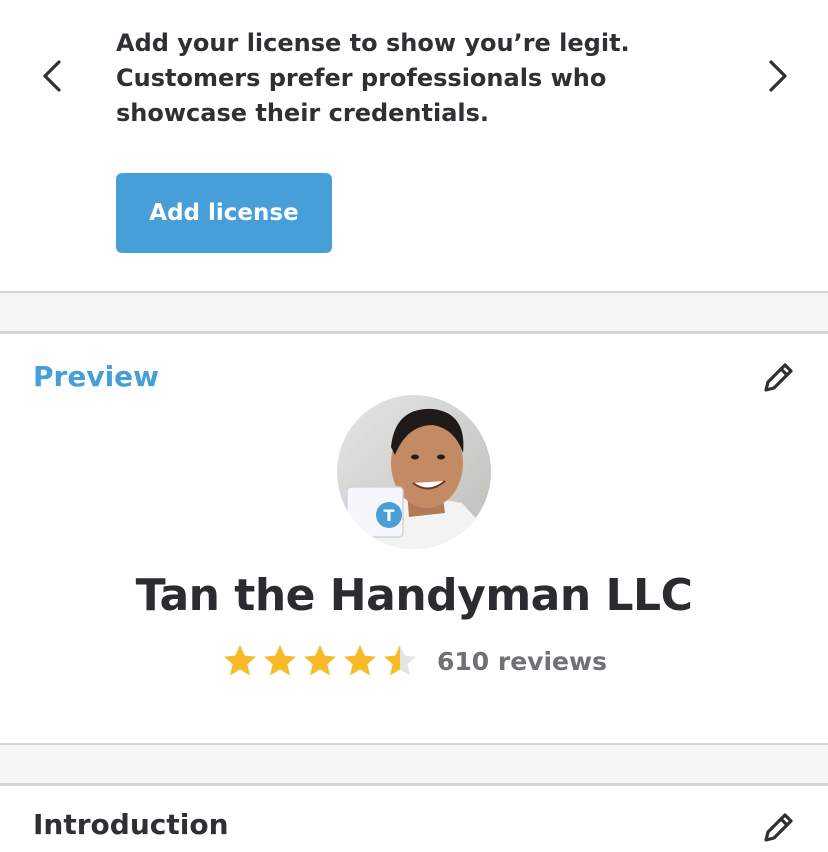  I want to click on preview-heading: Preview, so click(96, 376).